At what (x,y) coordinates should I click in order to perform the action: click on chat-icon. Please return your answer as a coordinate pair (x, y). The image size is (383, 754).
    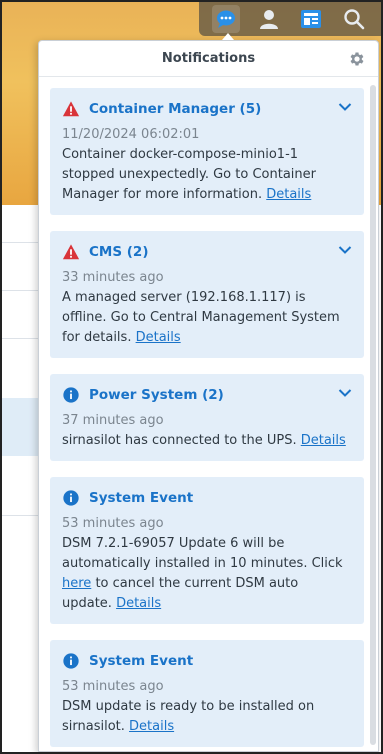
    Looking at the image, I should click on (226, 19).